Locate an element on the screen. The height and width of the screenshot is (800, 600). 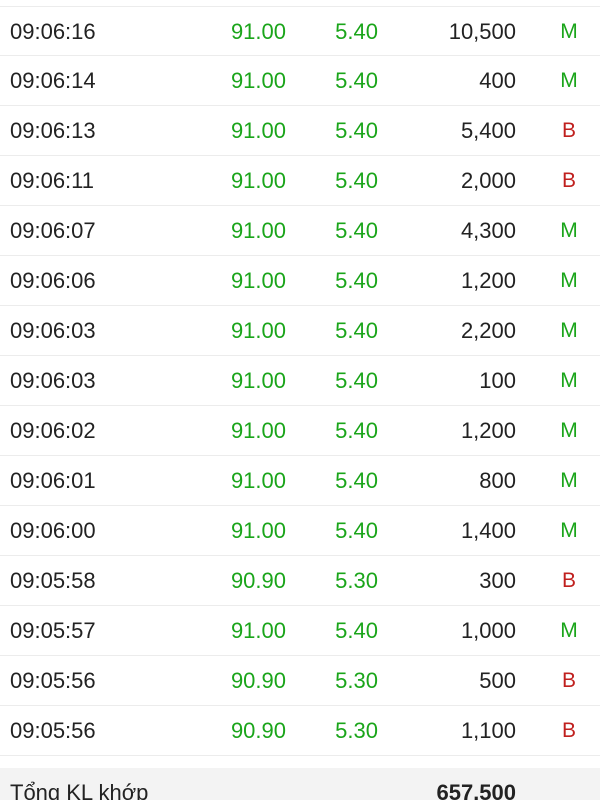
trade-volume: 500 is located at coordinates (497, 680).